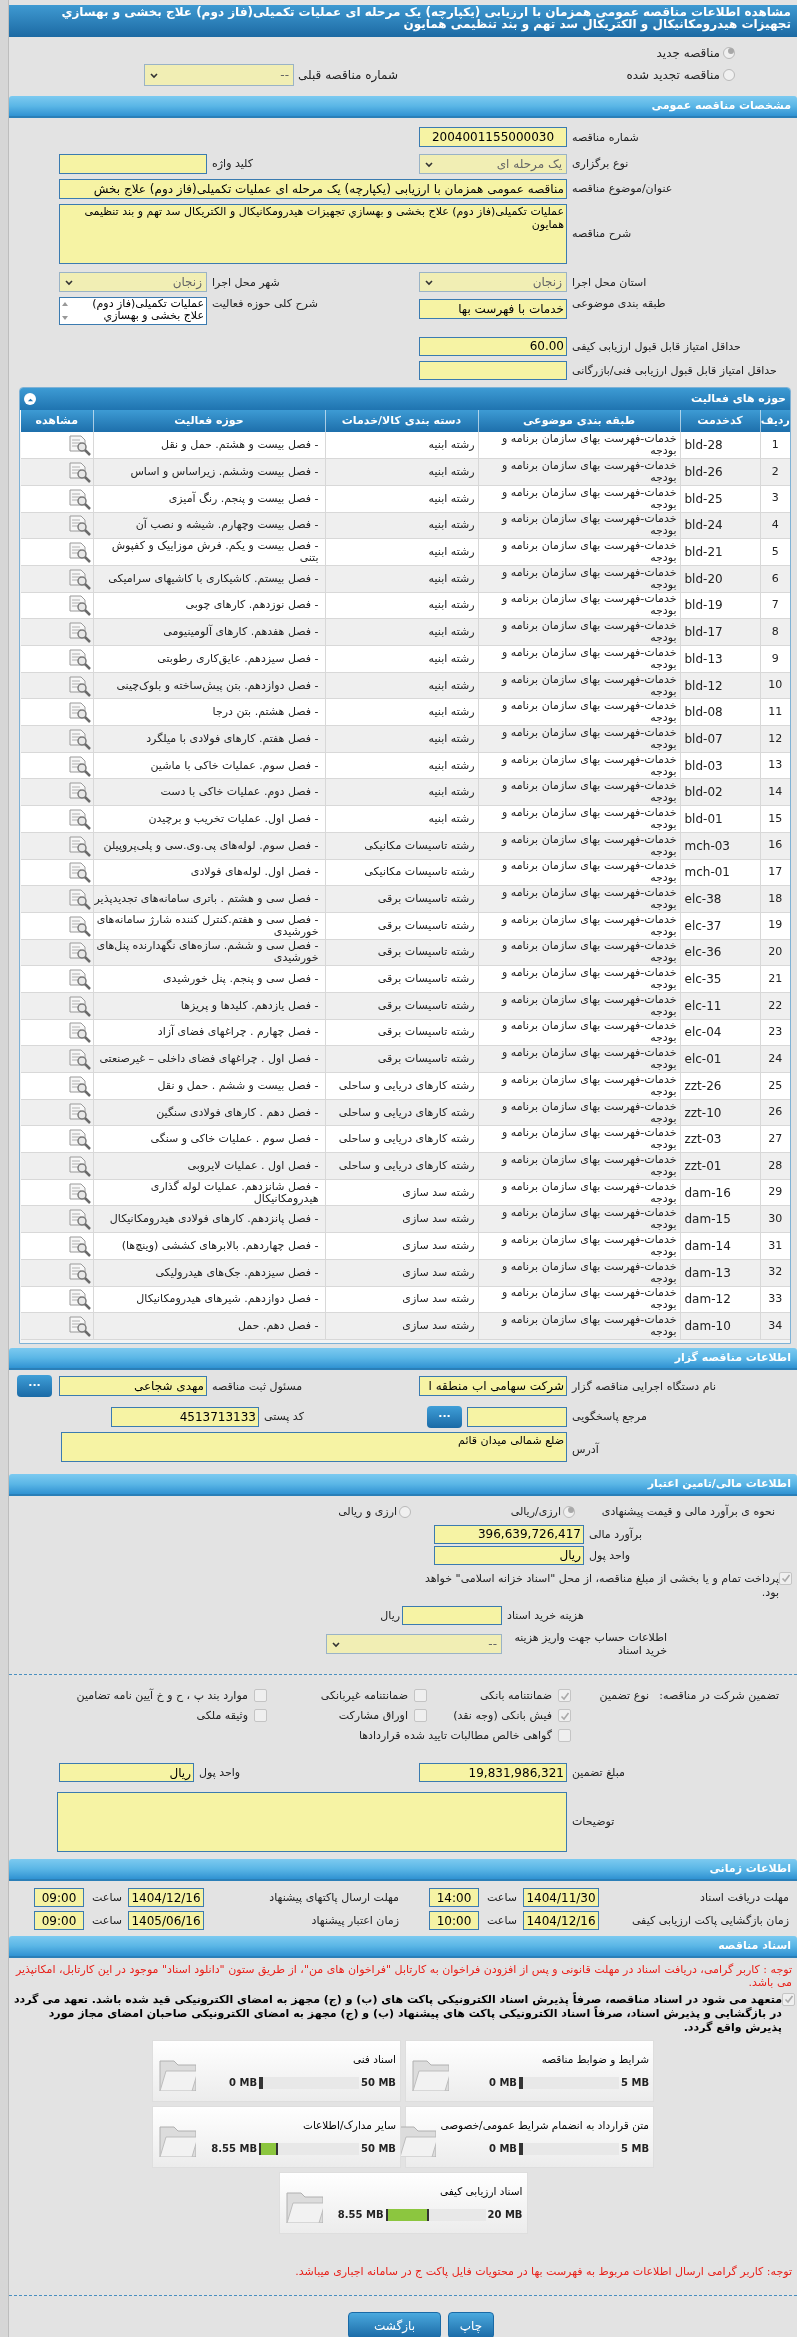  What do you see at coordinates (257, 1386) in the screenshot?
I see `field-label: مسئول ثبت مناقصه` at bounding box center [257, 1386].